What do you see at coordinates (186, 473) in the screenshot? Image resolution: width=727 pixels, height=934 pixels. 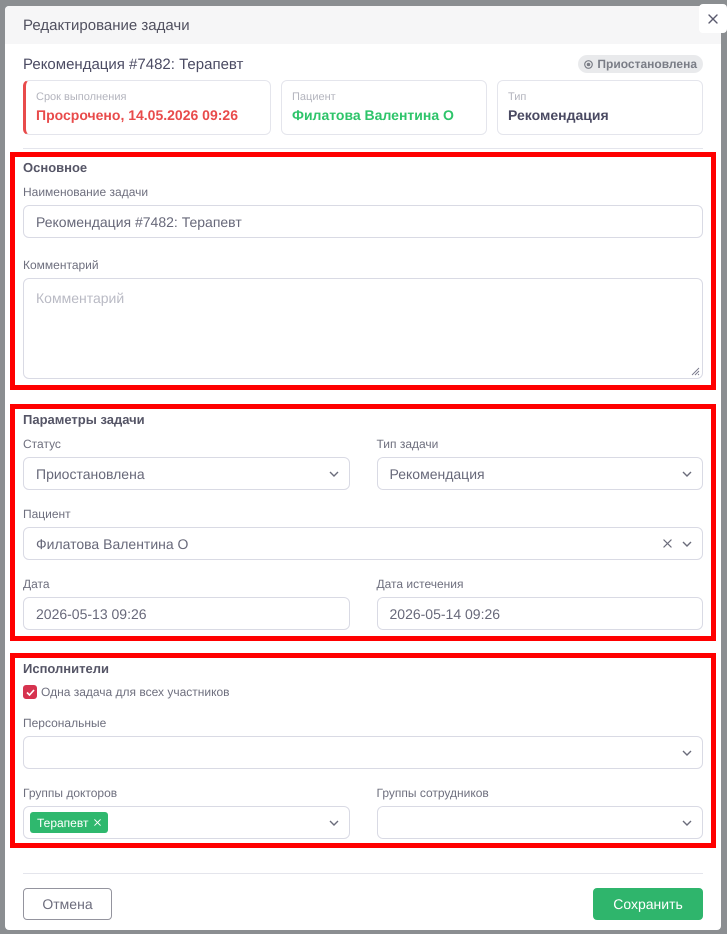 I see `select-field: Приостановлена` at bounding box center [186, 473].